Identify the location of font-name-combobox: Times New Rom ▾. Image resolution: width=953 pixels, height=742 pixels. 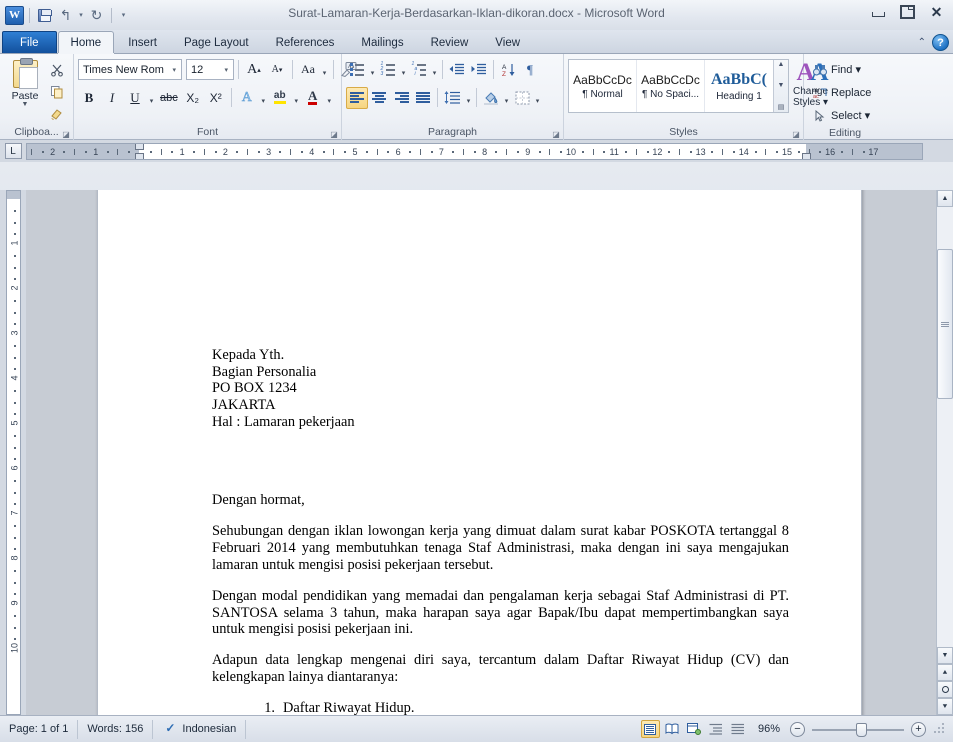
(130, 69).